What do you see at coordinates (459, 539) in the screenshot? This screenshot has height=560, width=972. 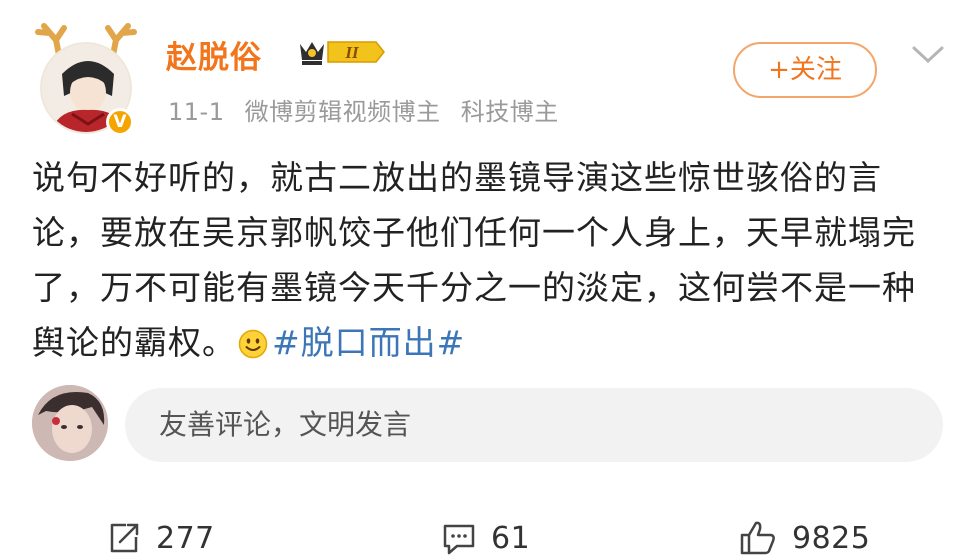 I see `comment-icon` at bounding box center [459, 539].